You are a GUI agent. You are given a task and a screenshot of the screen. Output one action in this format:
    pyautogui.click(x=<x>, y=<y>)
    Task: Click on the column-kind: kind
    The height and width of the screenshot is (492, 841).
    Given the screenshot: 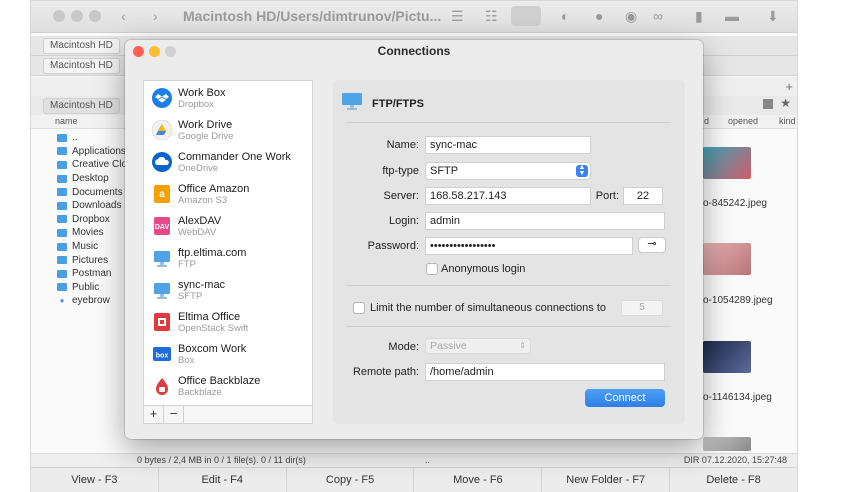 What is the action you would take?
    pyautogui.click(x=787, y=121)
    